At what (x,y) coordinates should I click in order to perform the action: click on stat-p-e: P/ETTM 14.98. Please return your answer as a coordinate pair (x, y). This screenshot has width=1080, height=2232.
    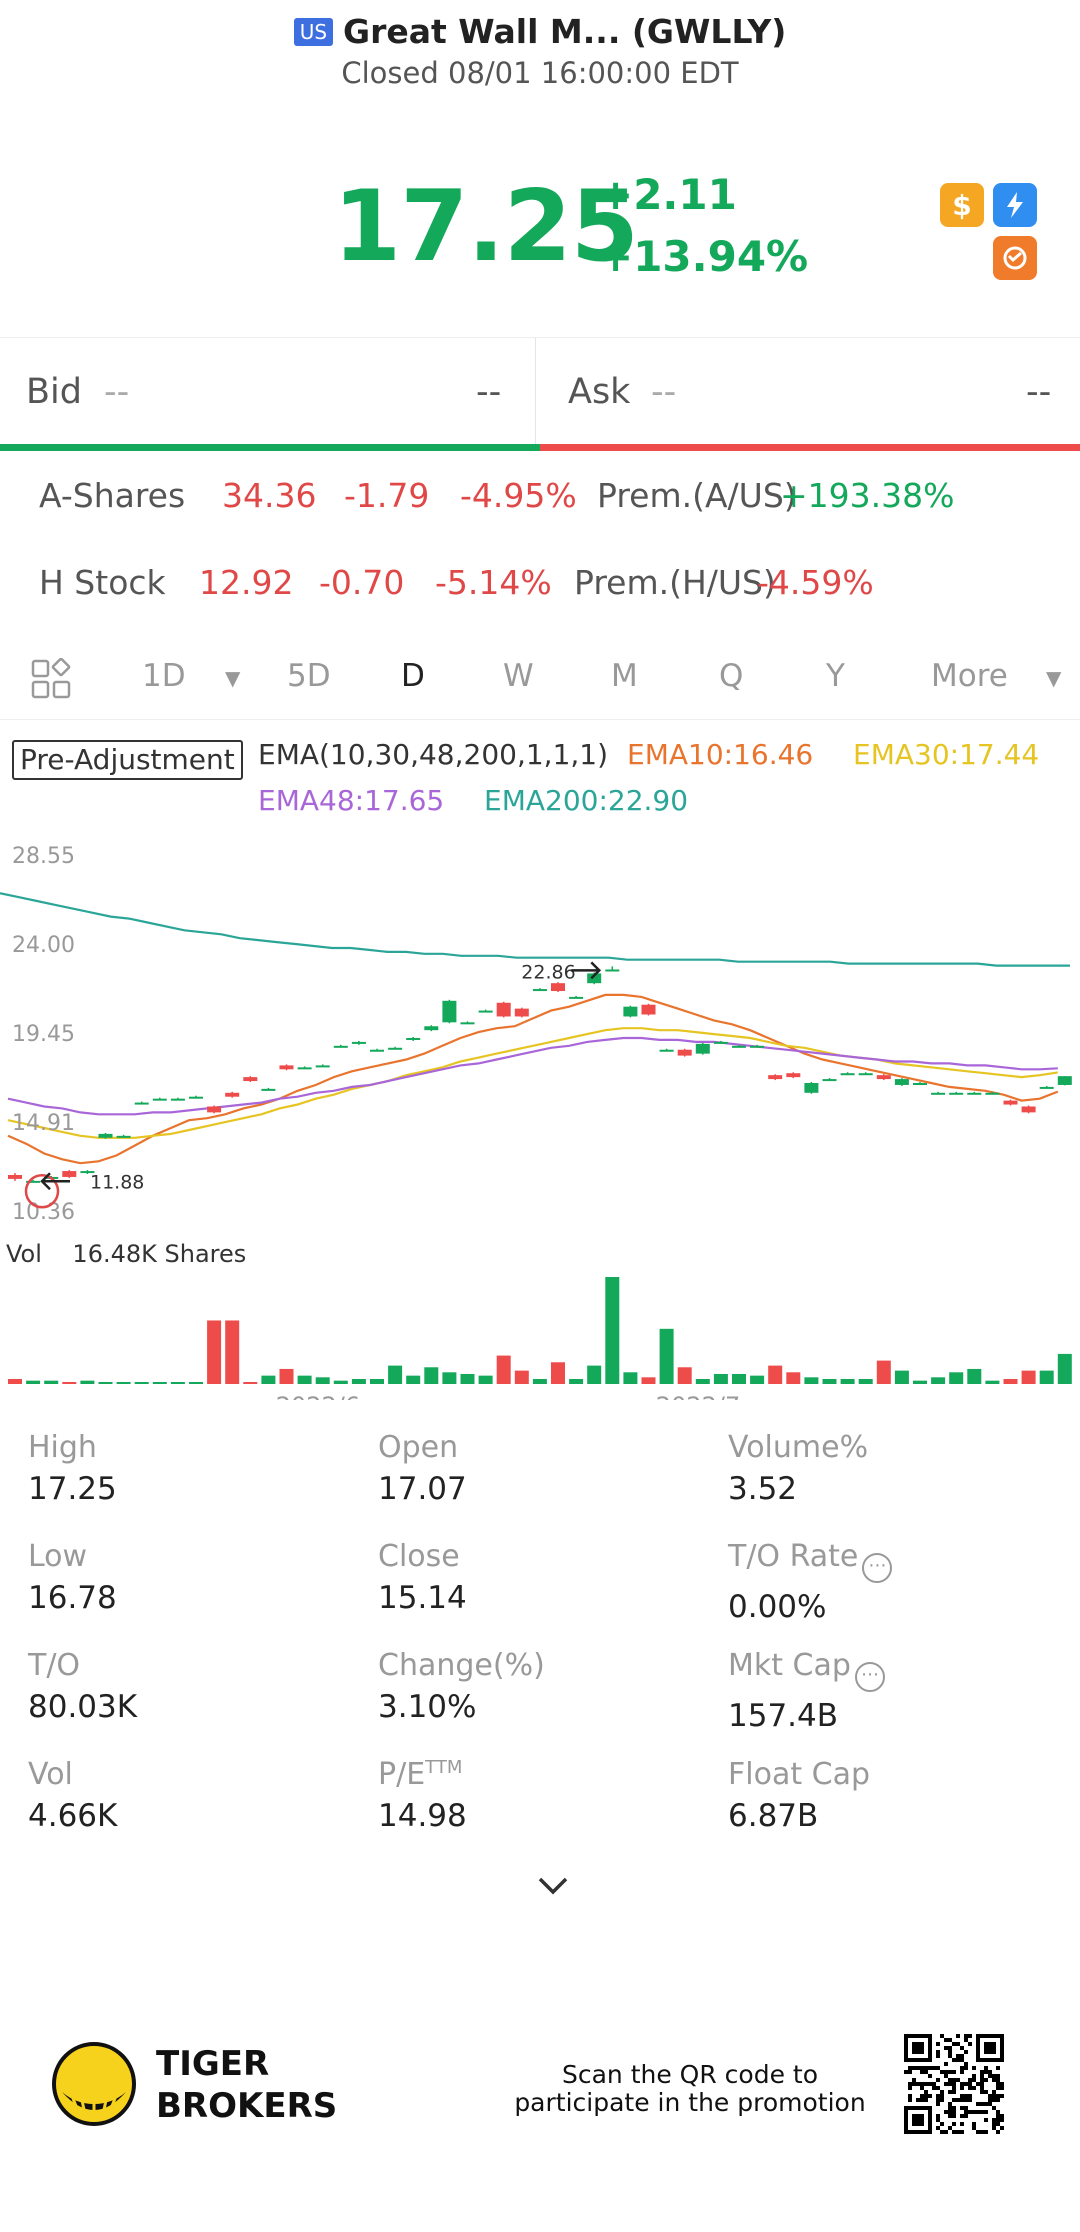
    Looking at the image, I should click on (548, 1795).